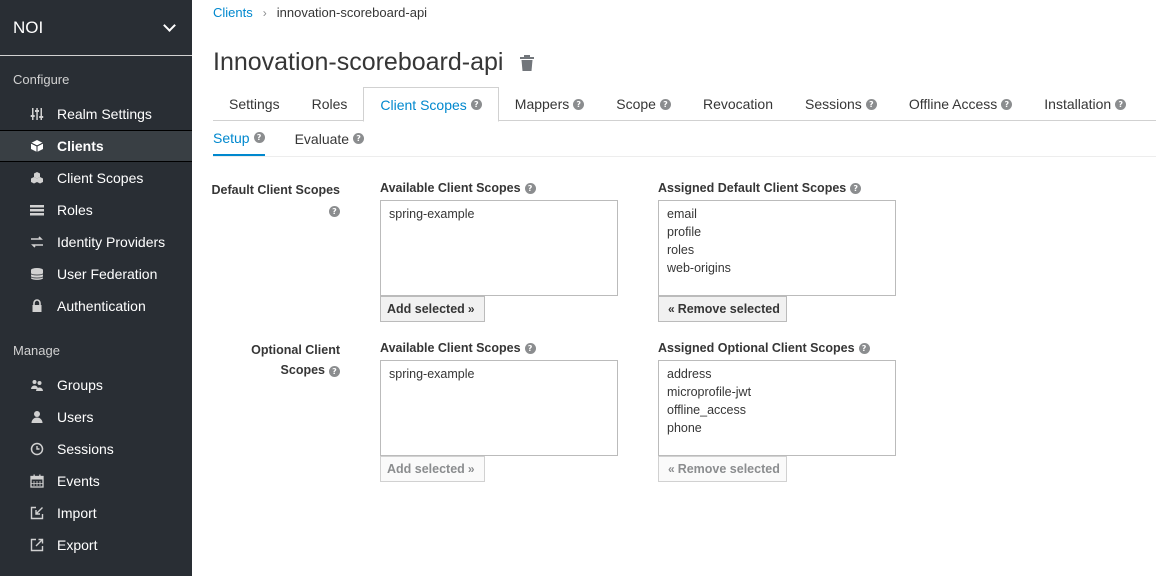 The image size is (1156, 576). I want to click on tab-installation: Installation?, so click(1085, 104).